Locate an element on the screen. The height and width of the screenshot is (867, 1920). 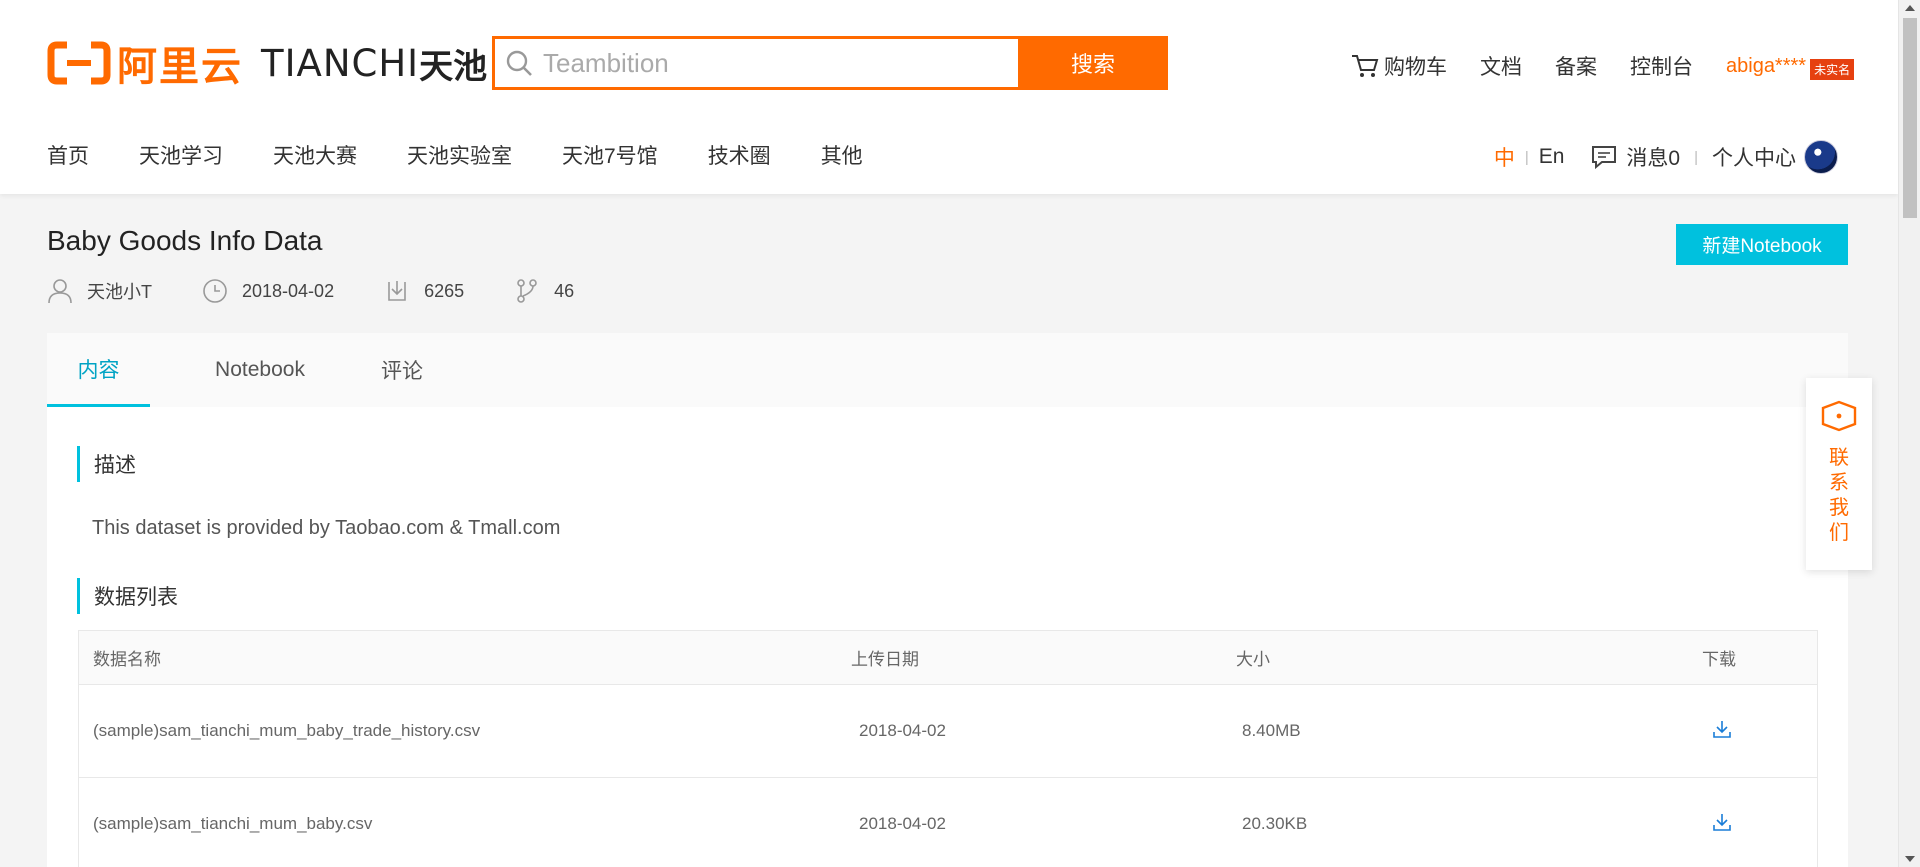
cart-label: 购物车 is located at coordinates (1415, 67).